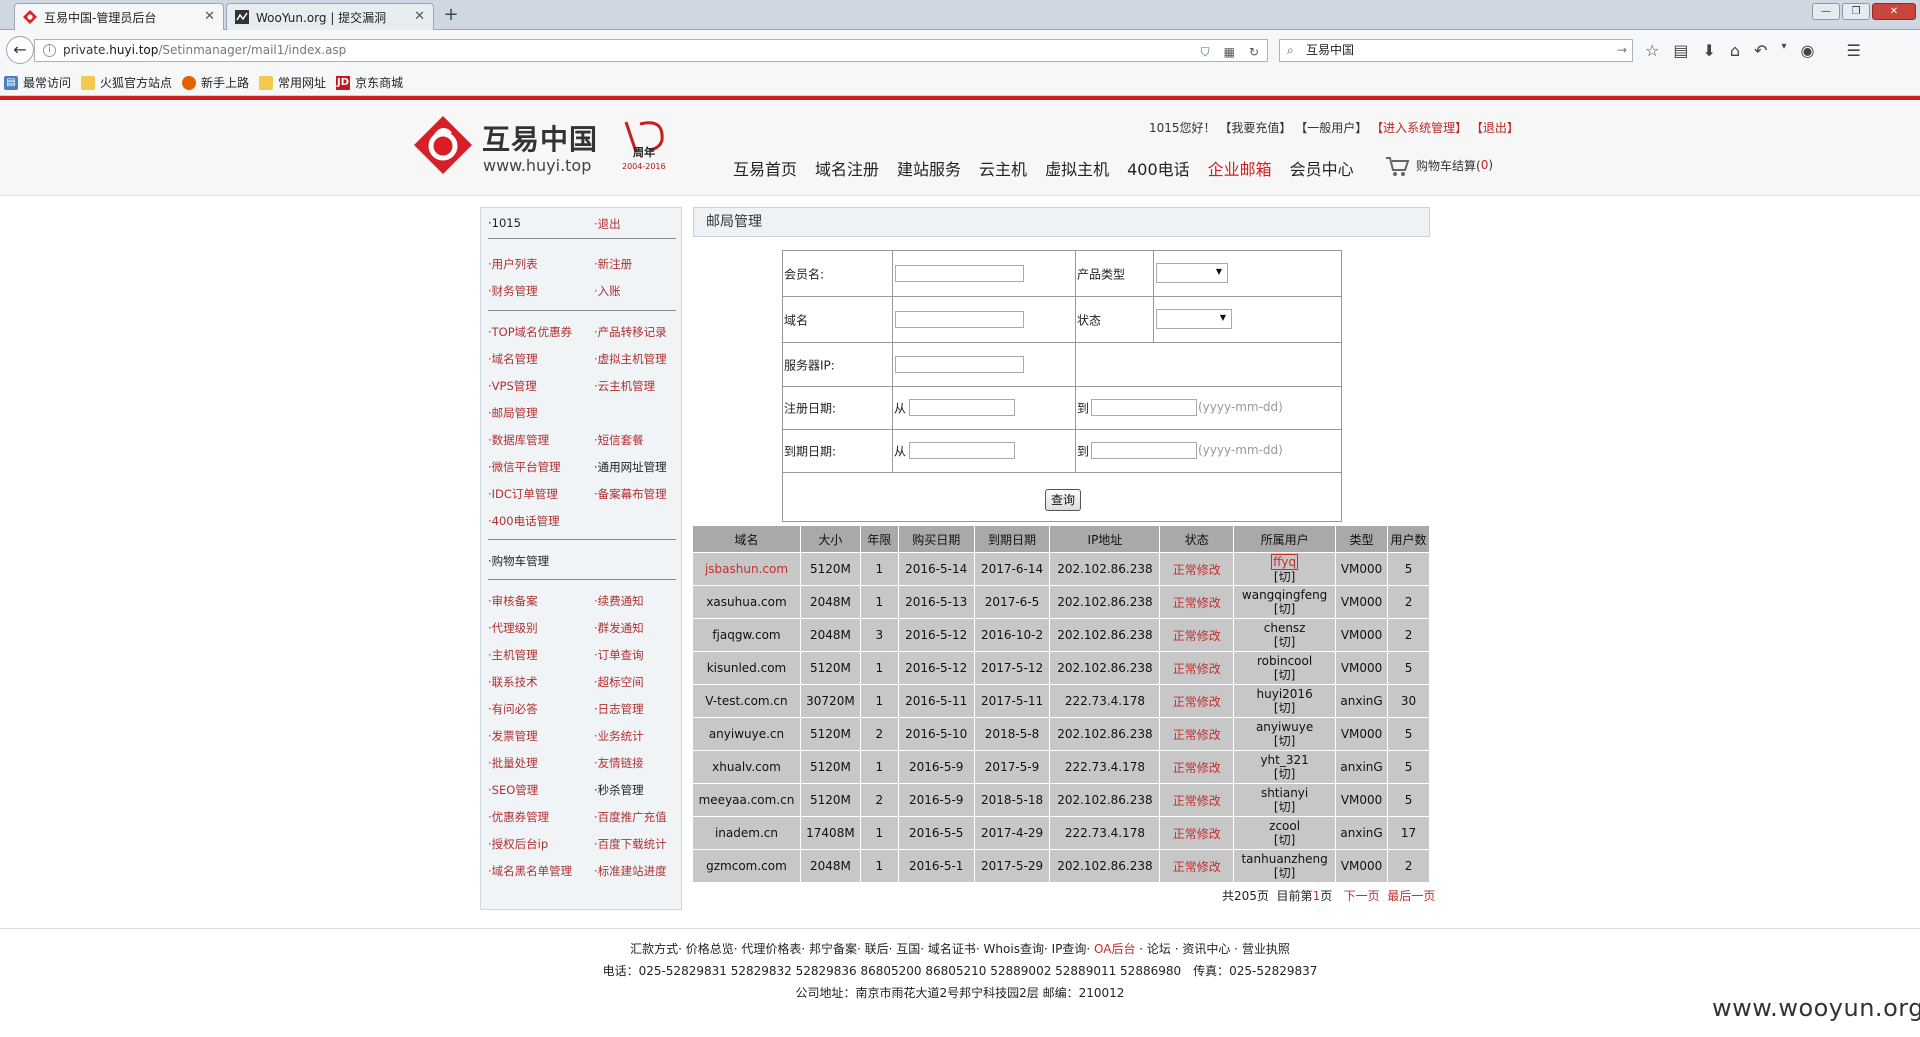 The image size is (1920, 1037). Describe the element at coordinates (451, 16) in the screenshot. I see `new-tab-button: +` at that location.